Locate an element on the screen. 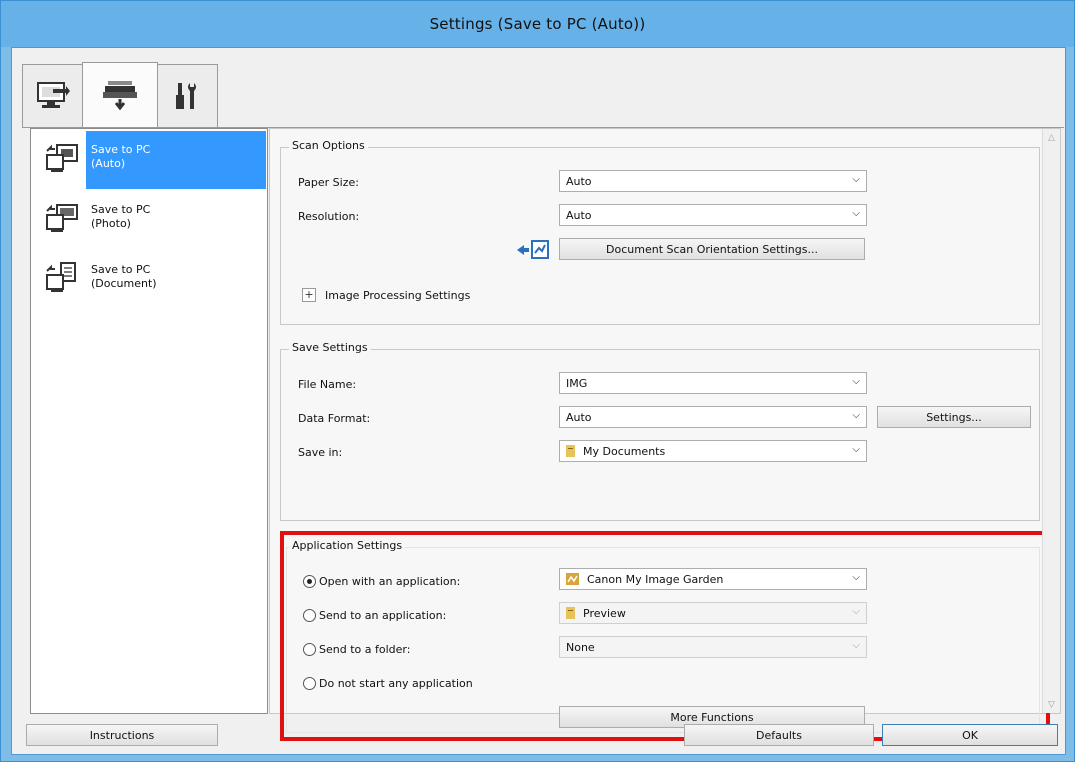  mode-item-save-to-pc-photo: Save to PC (Photo) is located at coordinates (149, 220).